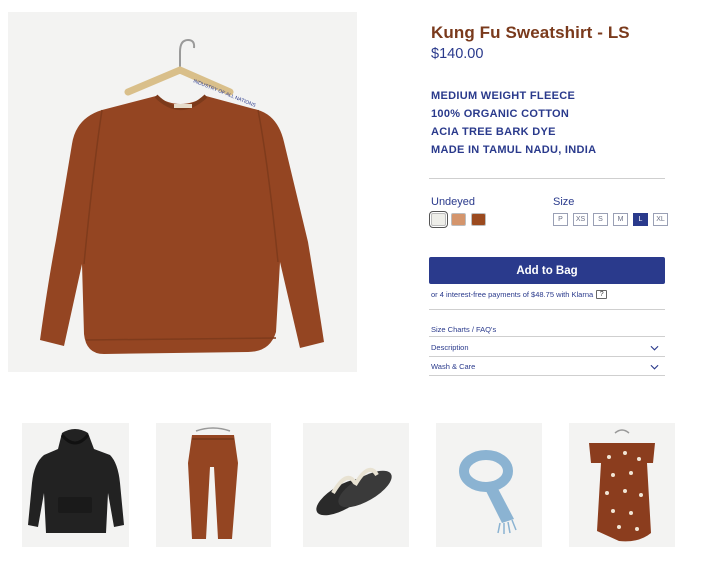 The height and width of the screenshot is (563, 702). I want to click on swatch-undeyed, so click(438, 219).